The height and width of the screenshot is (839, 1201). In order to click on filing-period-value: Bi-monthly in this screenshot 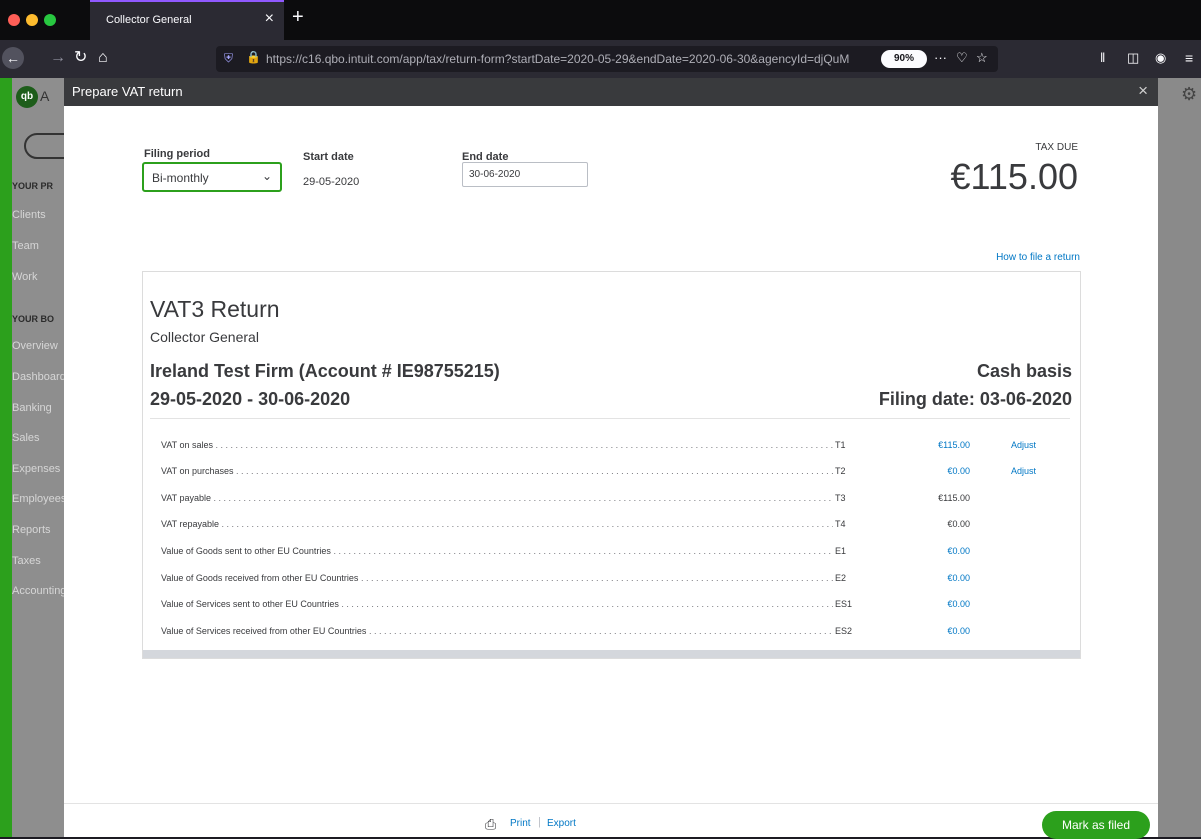, I will do `click(180, 178)`.